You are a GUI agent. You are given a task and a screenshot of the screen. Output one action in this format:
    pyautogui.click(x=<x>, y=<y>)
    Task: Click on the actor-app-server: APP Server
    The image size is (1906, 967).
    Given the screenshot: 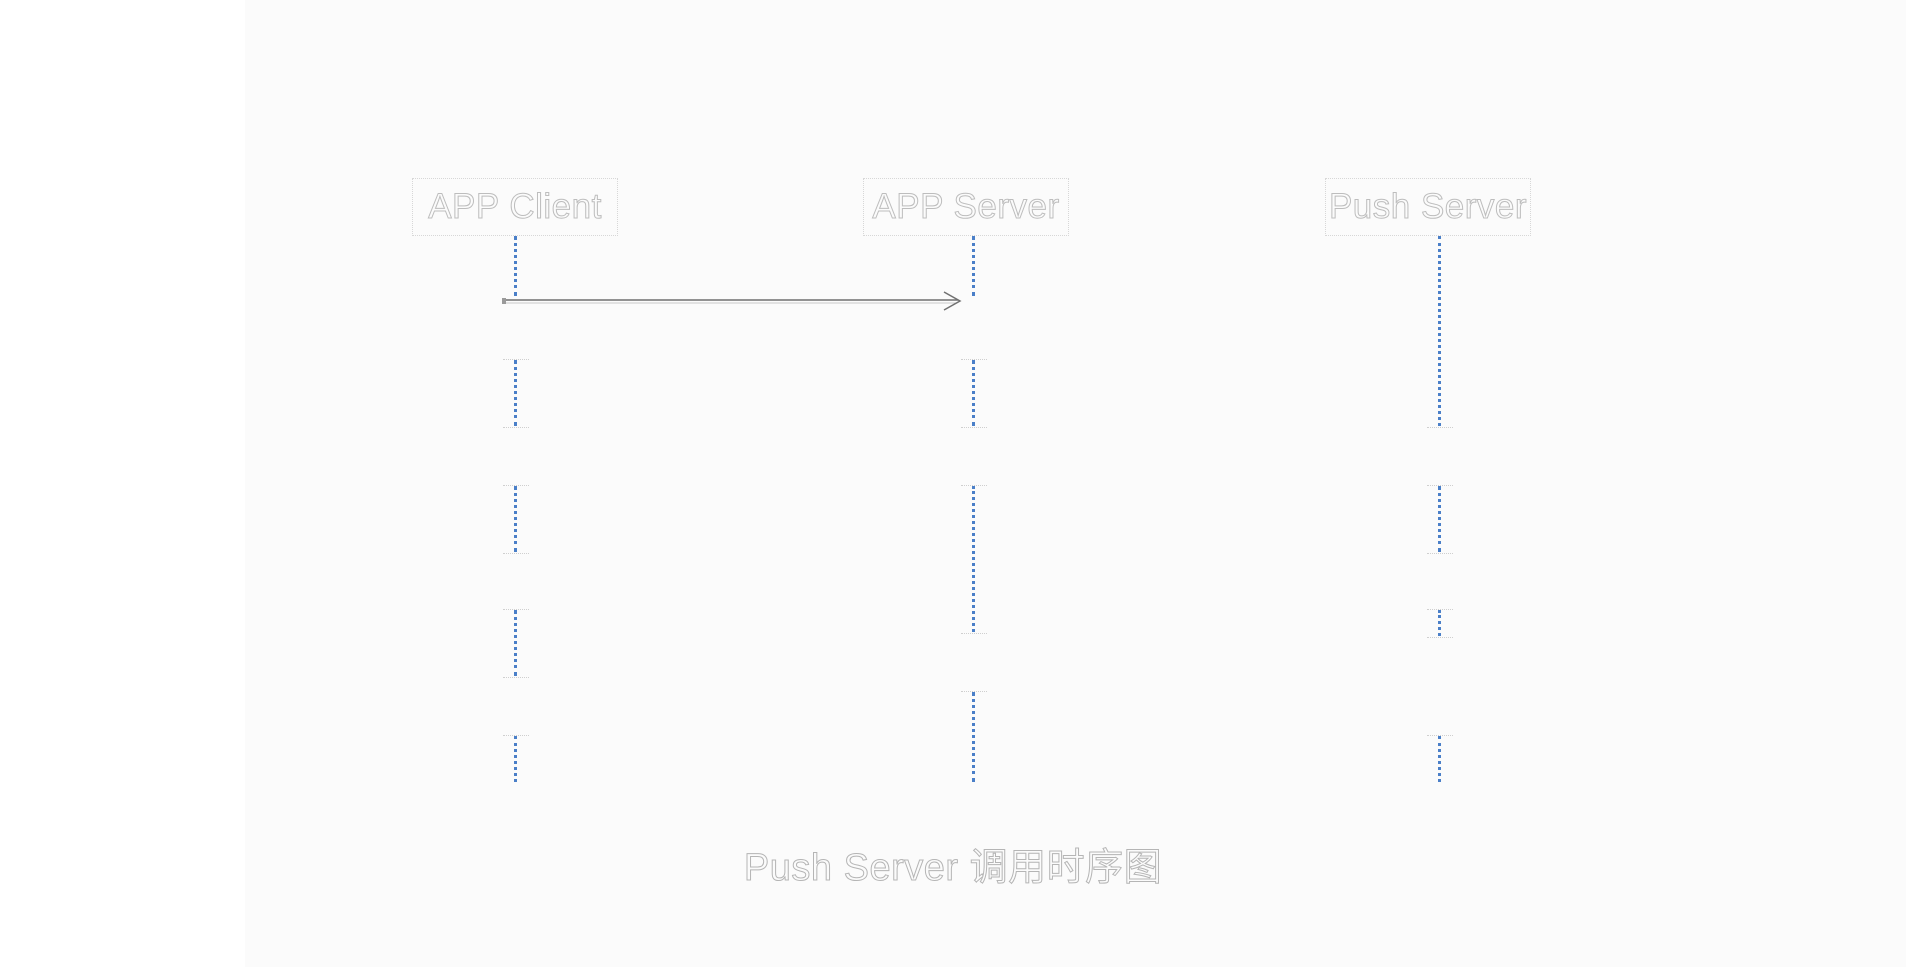 What is the action you would take?
    pyautogui.click(x=966, y=207)
    